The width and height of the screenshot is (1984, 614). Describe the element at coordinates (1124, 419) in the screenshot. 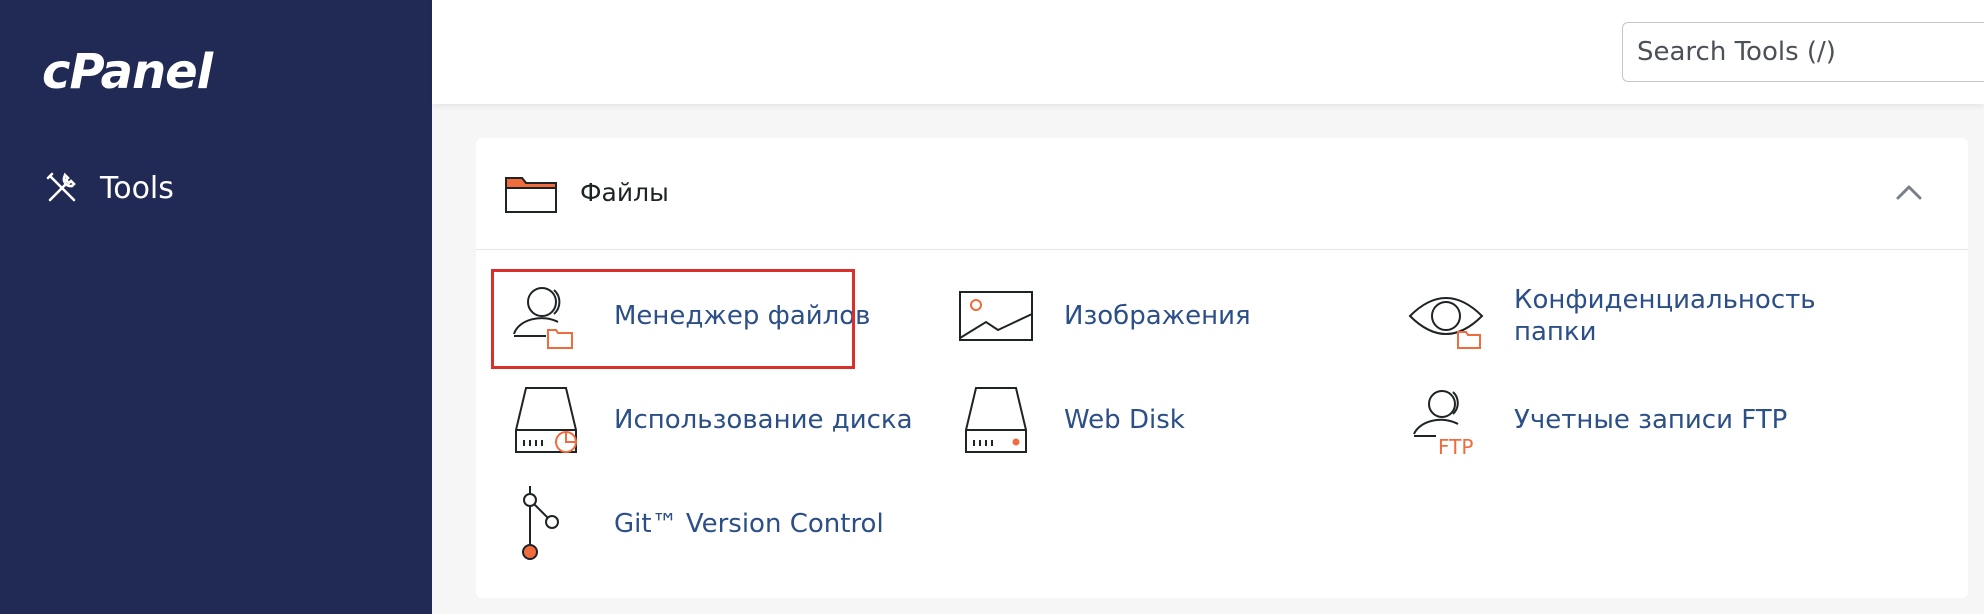

I see `tool-label: Web Disk` at that location.